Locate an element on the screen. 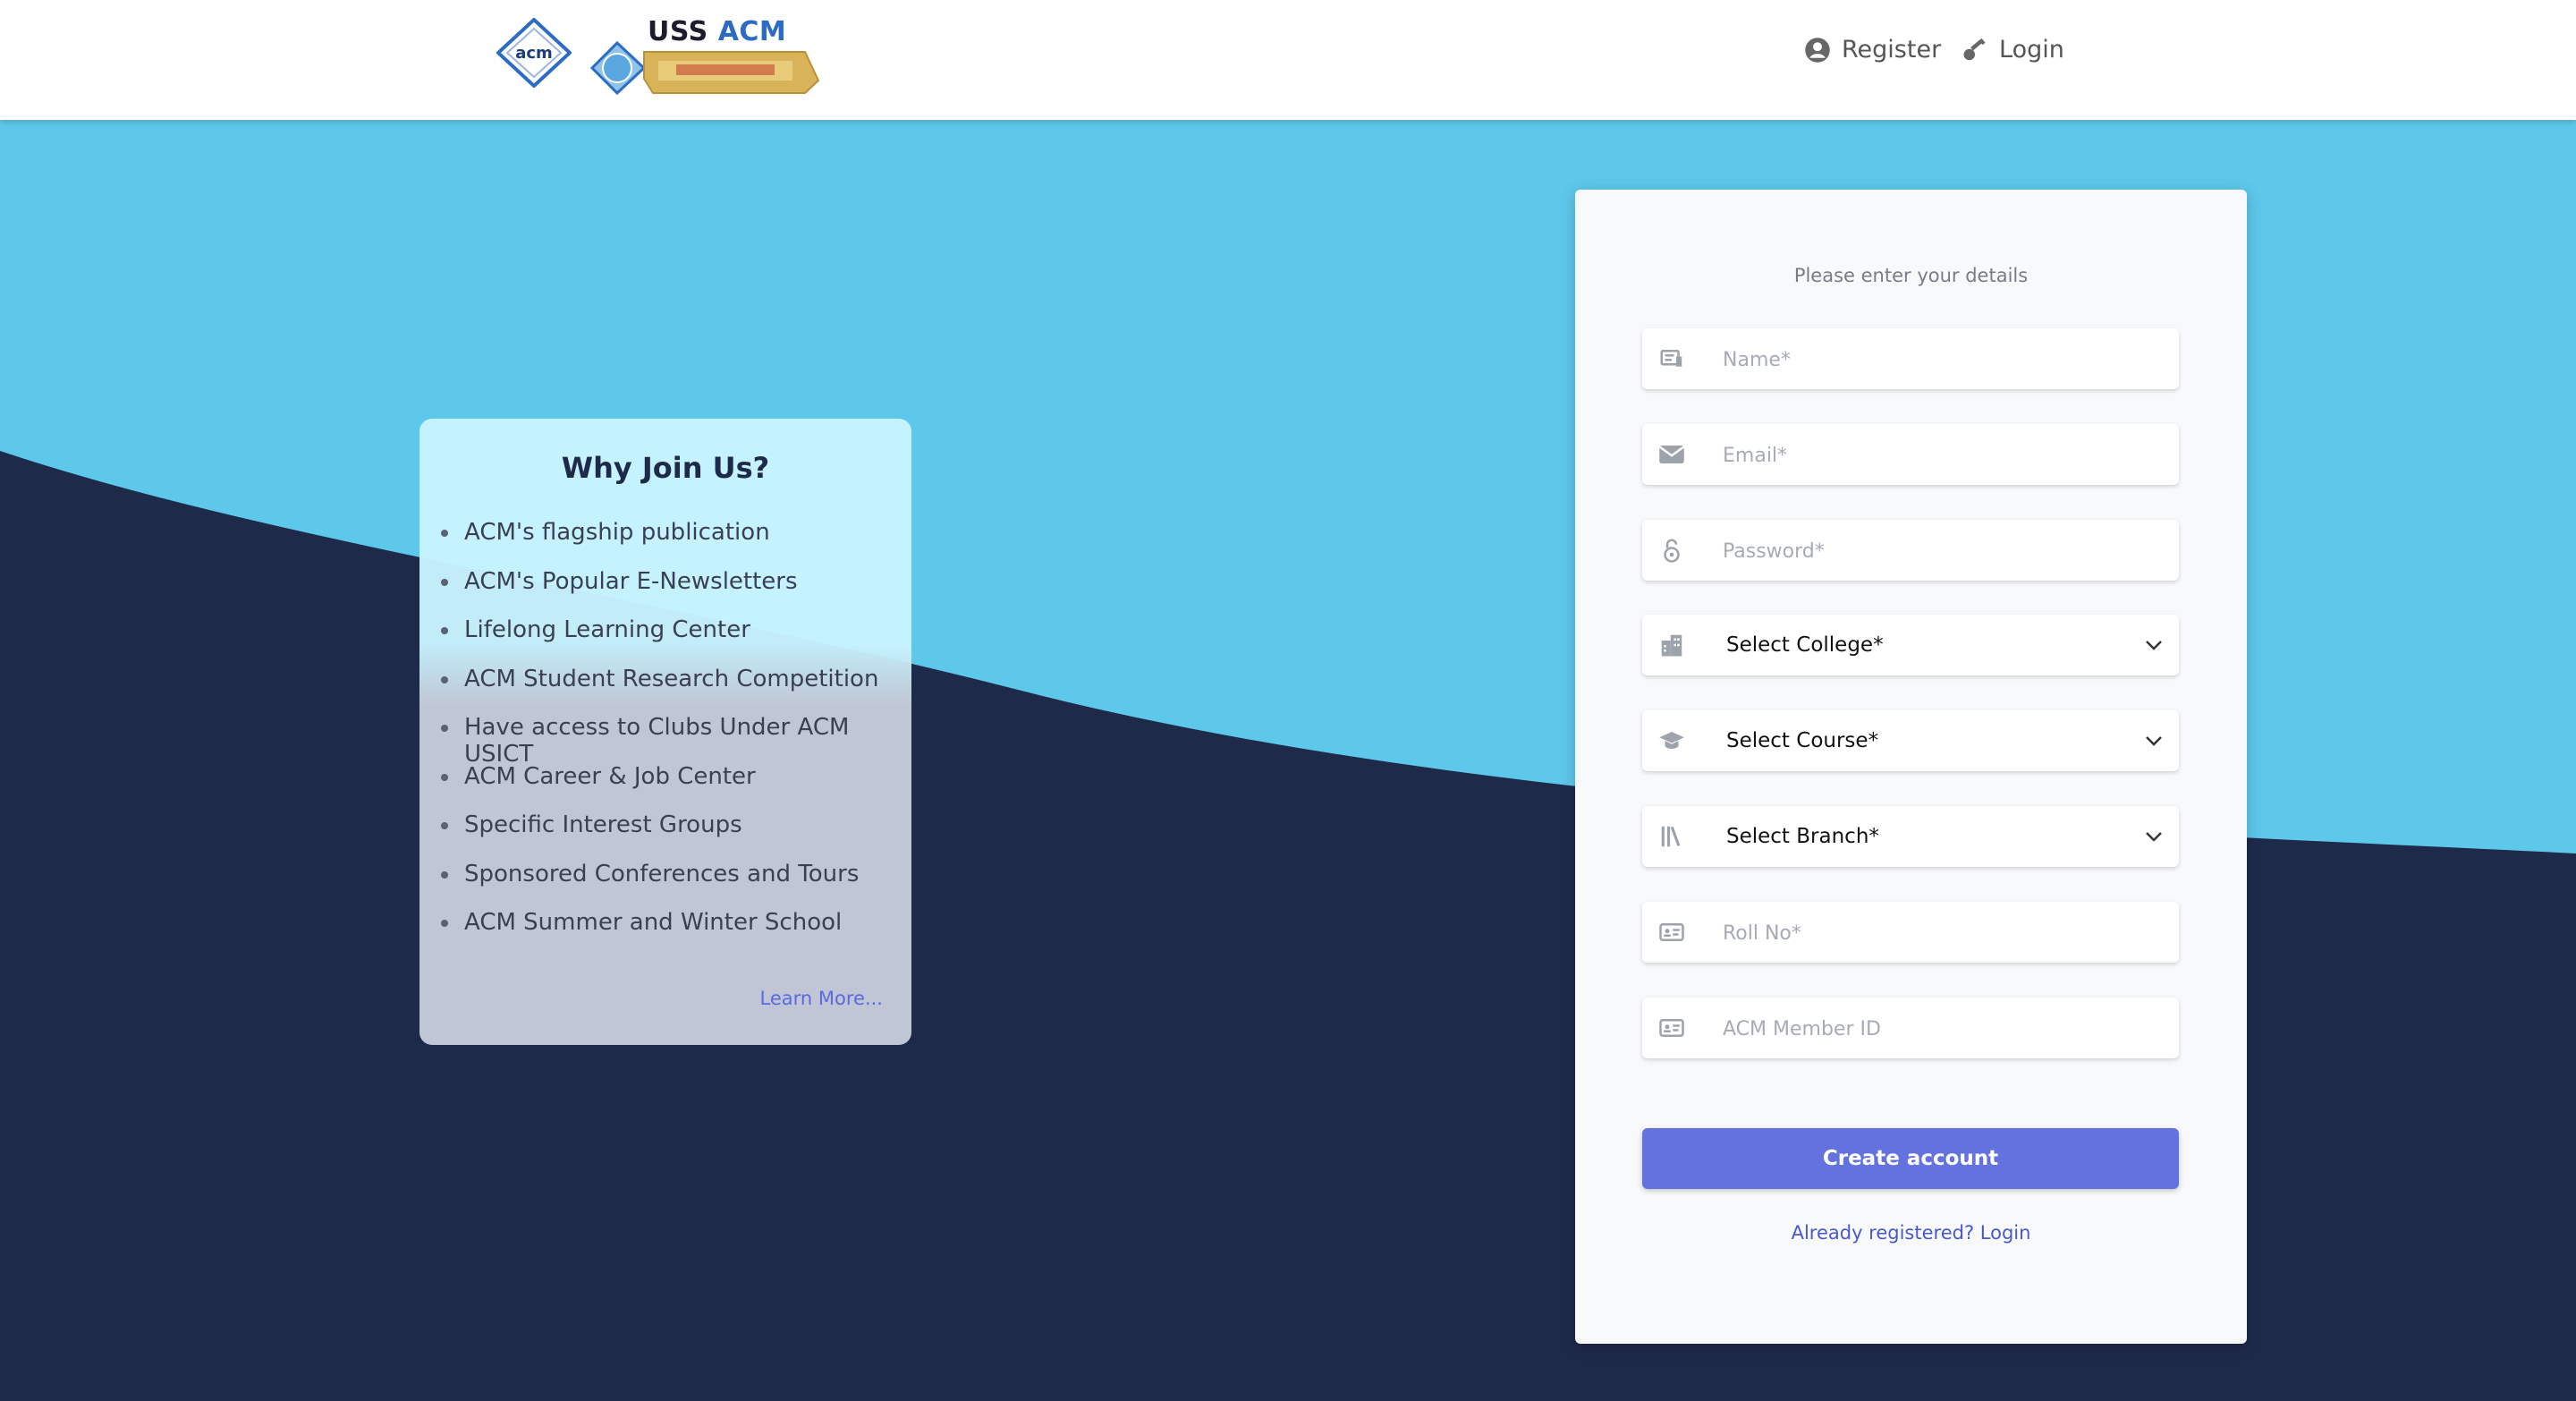 The image size is (2576, 1401). name-field is located at coordinates (1910, 359).